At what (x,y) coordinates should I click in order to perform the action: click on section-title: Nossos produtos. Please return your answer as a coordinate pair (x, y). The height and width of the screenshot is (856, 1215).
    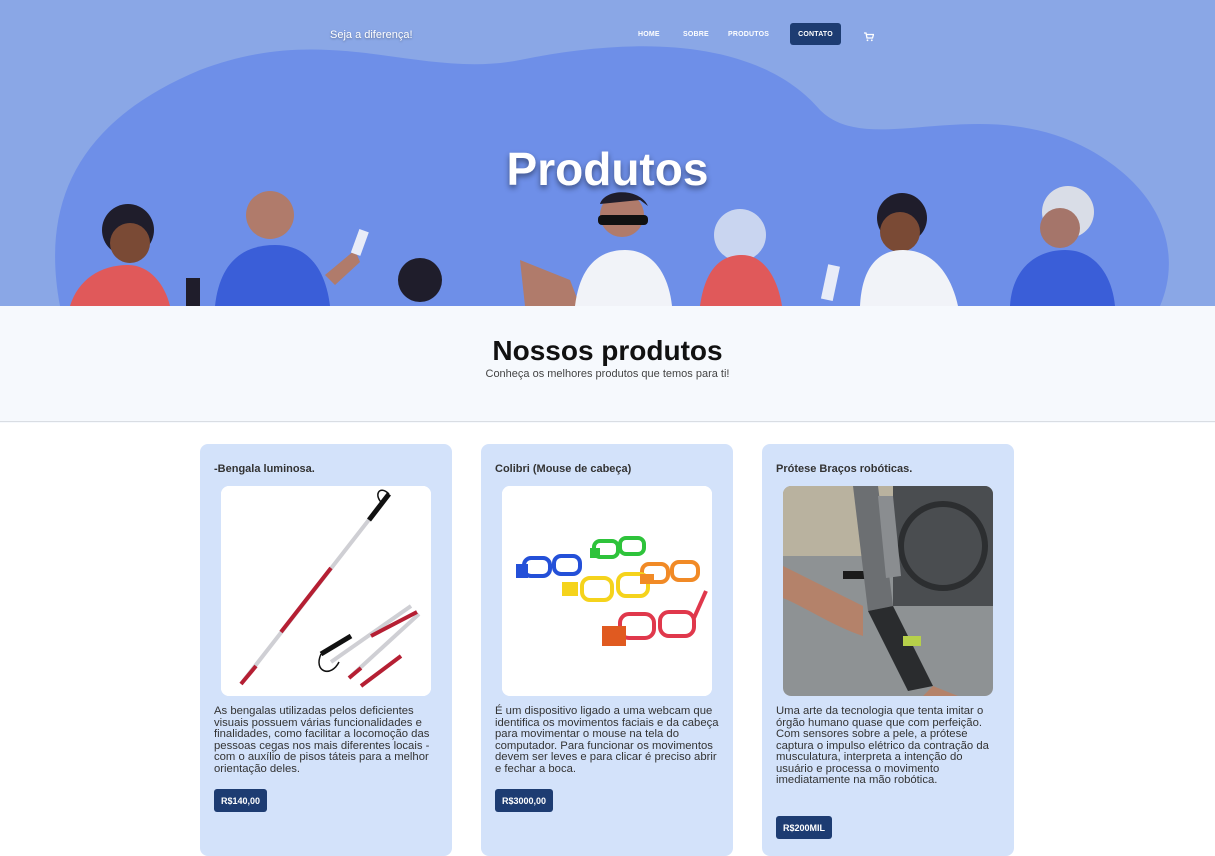
    Looking at the image, I should click on (607, 350).